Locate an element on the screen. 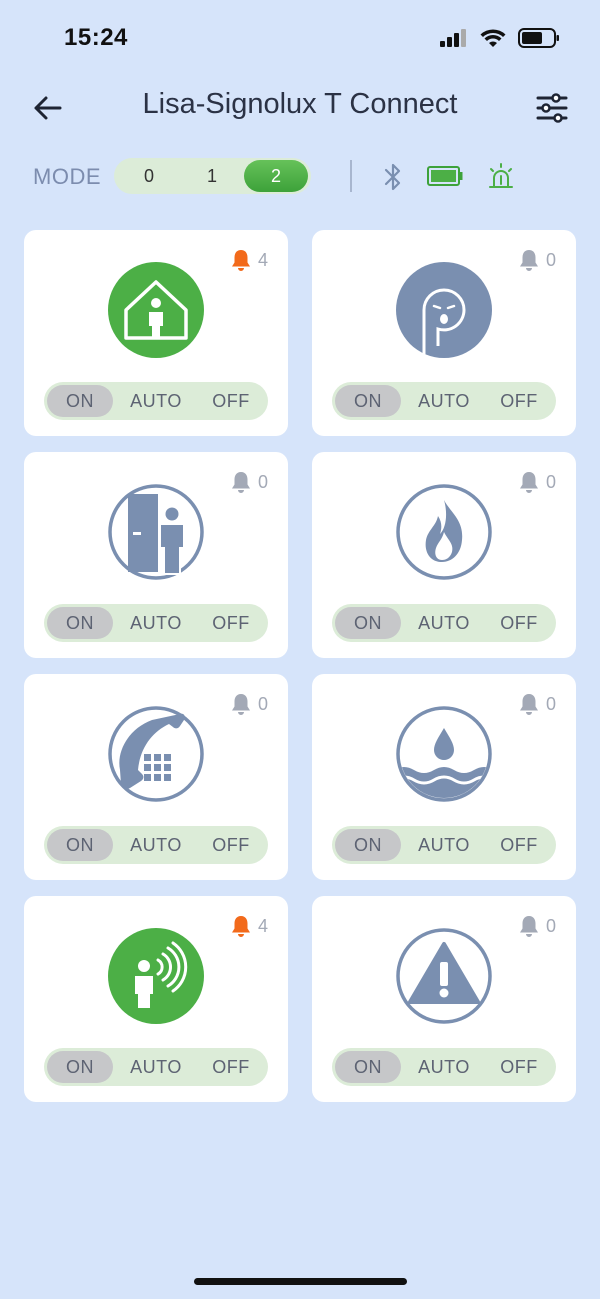 The image size is (600, 1299). mode-option-1: 1 is located at coordinates (212, 176).